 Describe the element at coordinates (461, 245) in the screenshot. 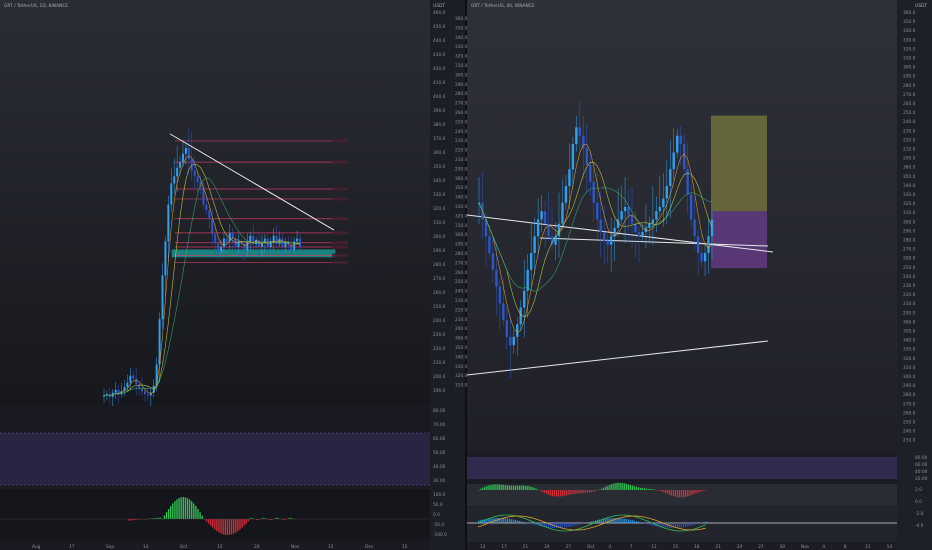

I see `right-inner-y-label: 290.0` at that location.